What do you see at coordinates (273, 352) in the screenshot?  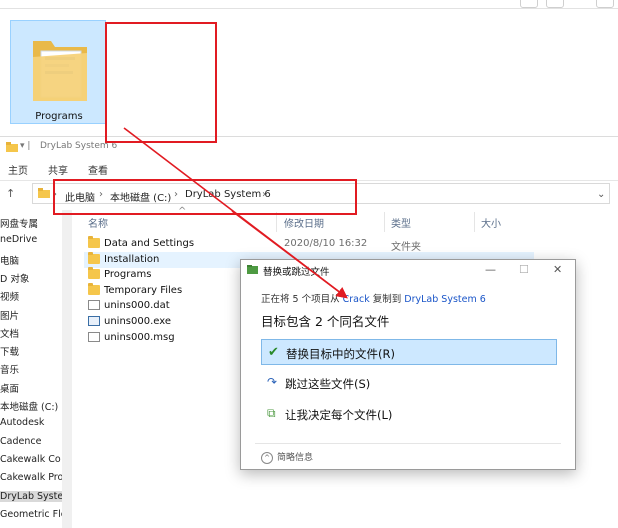 I see `checkmark-icon: ✔` at bounding box center [273, 352].